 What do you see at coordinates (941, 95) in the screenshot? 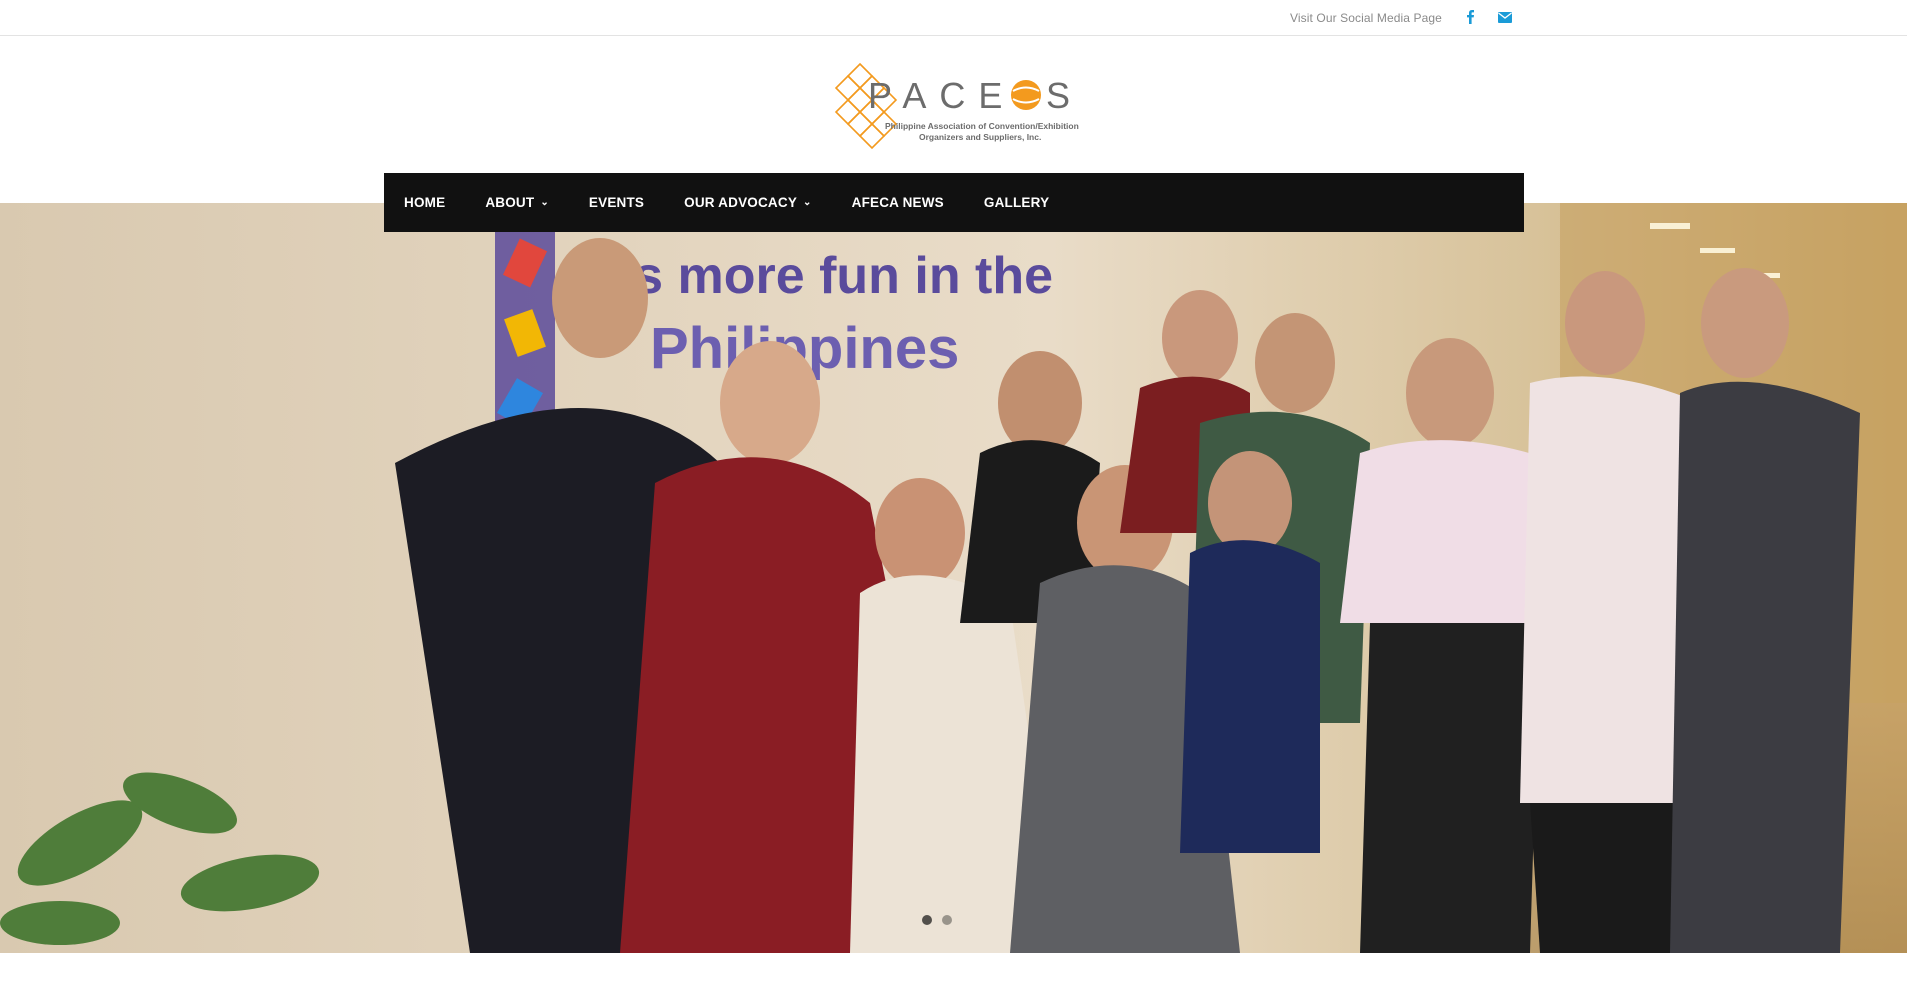
I see `logo-wordmark: PACE` at bounding box center [941, 95].